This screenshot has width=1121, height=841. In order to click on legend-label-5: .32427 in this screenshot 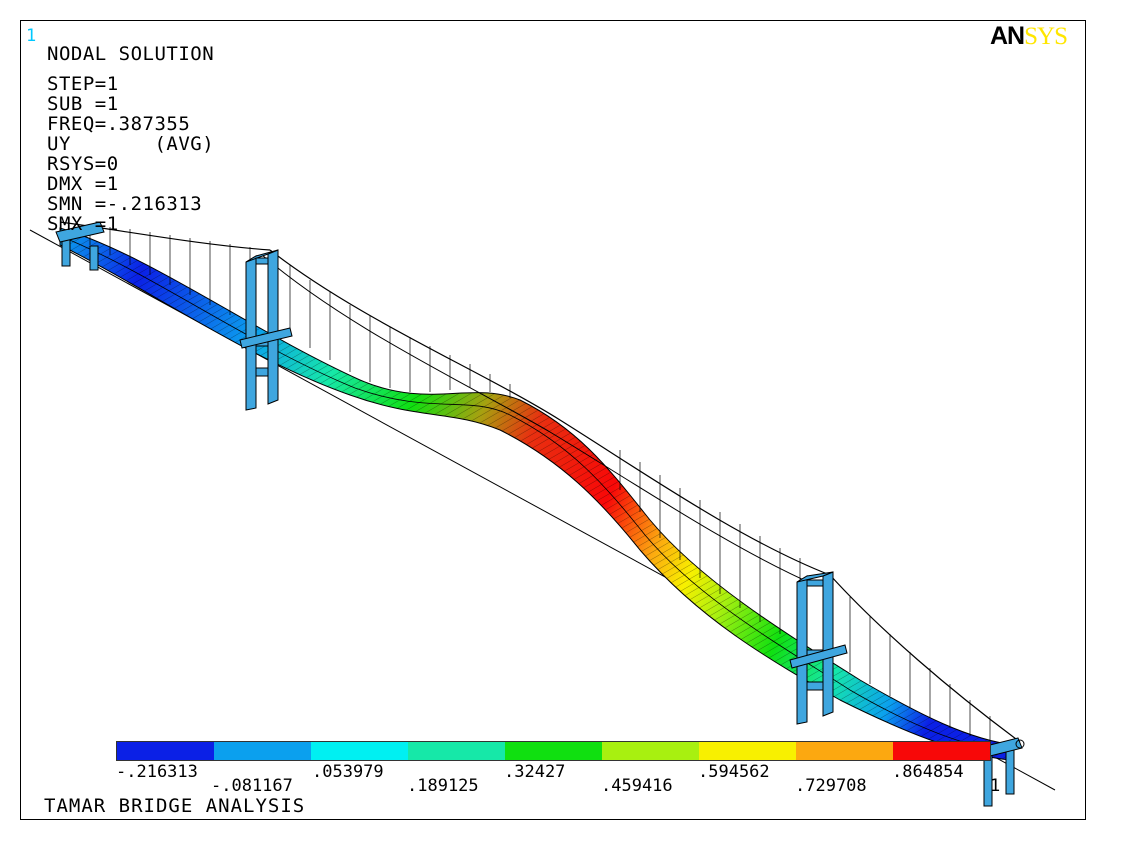, I will do `click(535, 772)`.